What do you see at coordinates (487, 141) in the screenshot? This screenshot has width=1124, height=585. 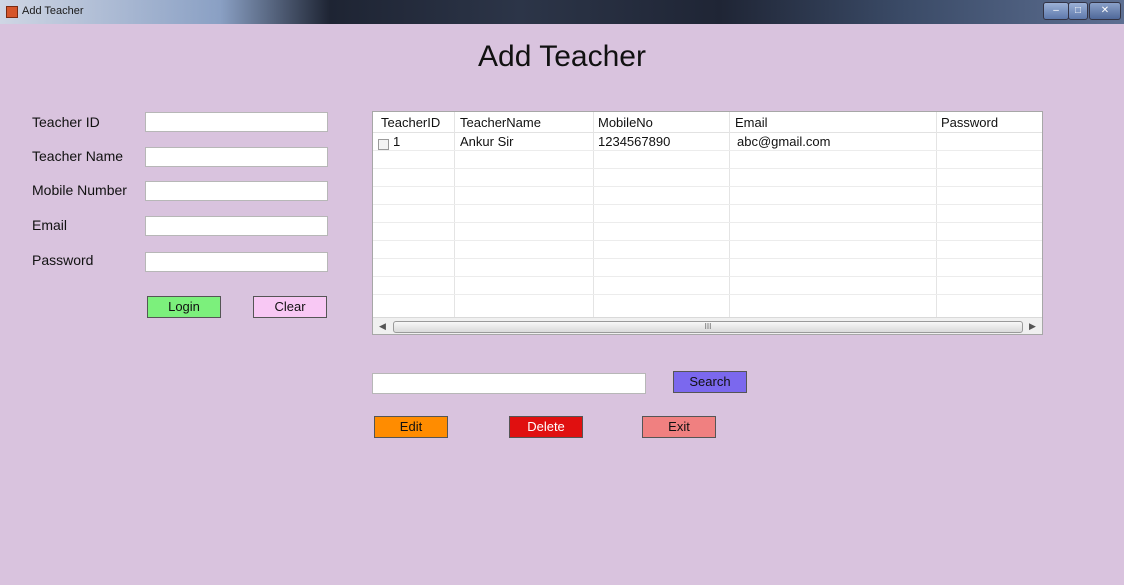 I see `cell-teachername: Ankur Sir` at bounding box center [487, 141].